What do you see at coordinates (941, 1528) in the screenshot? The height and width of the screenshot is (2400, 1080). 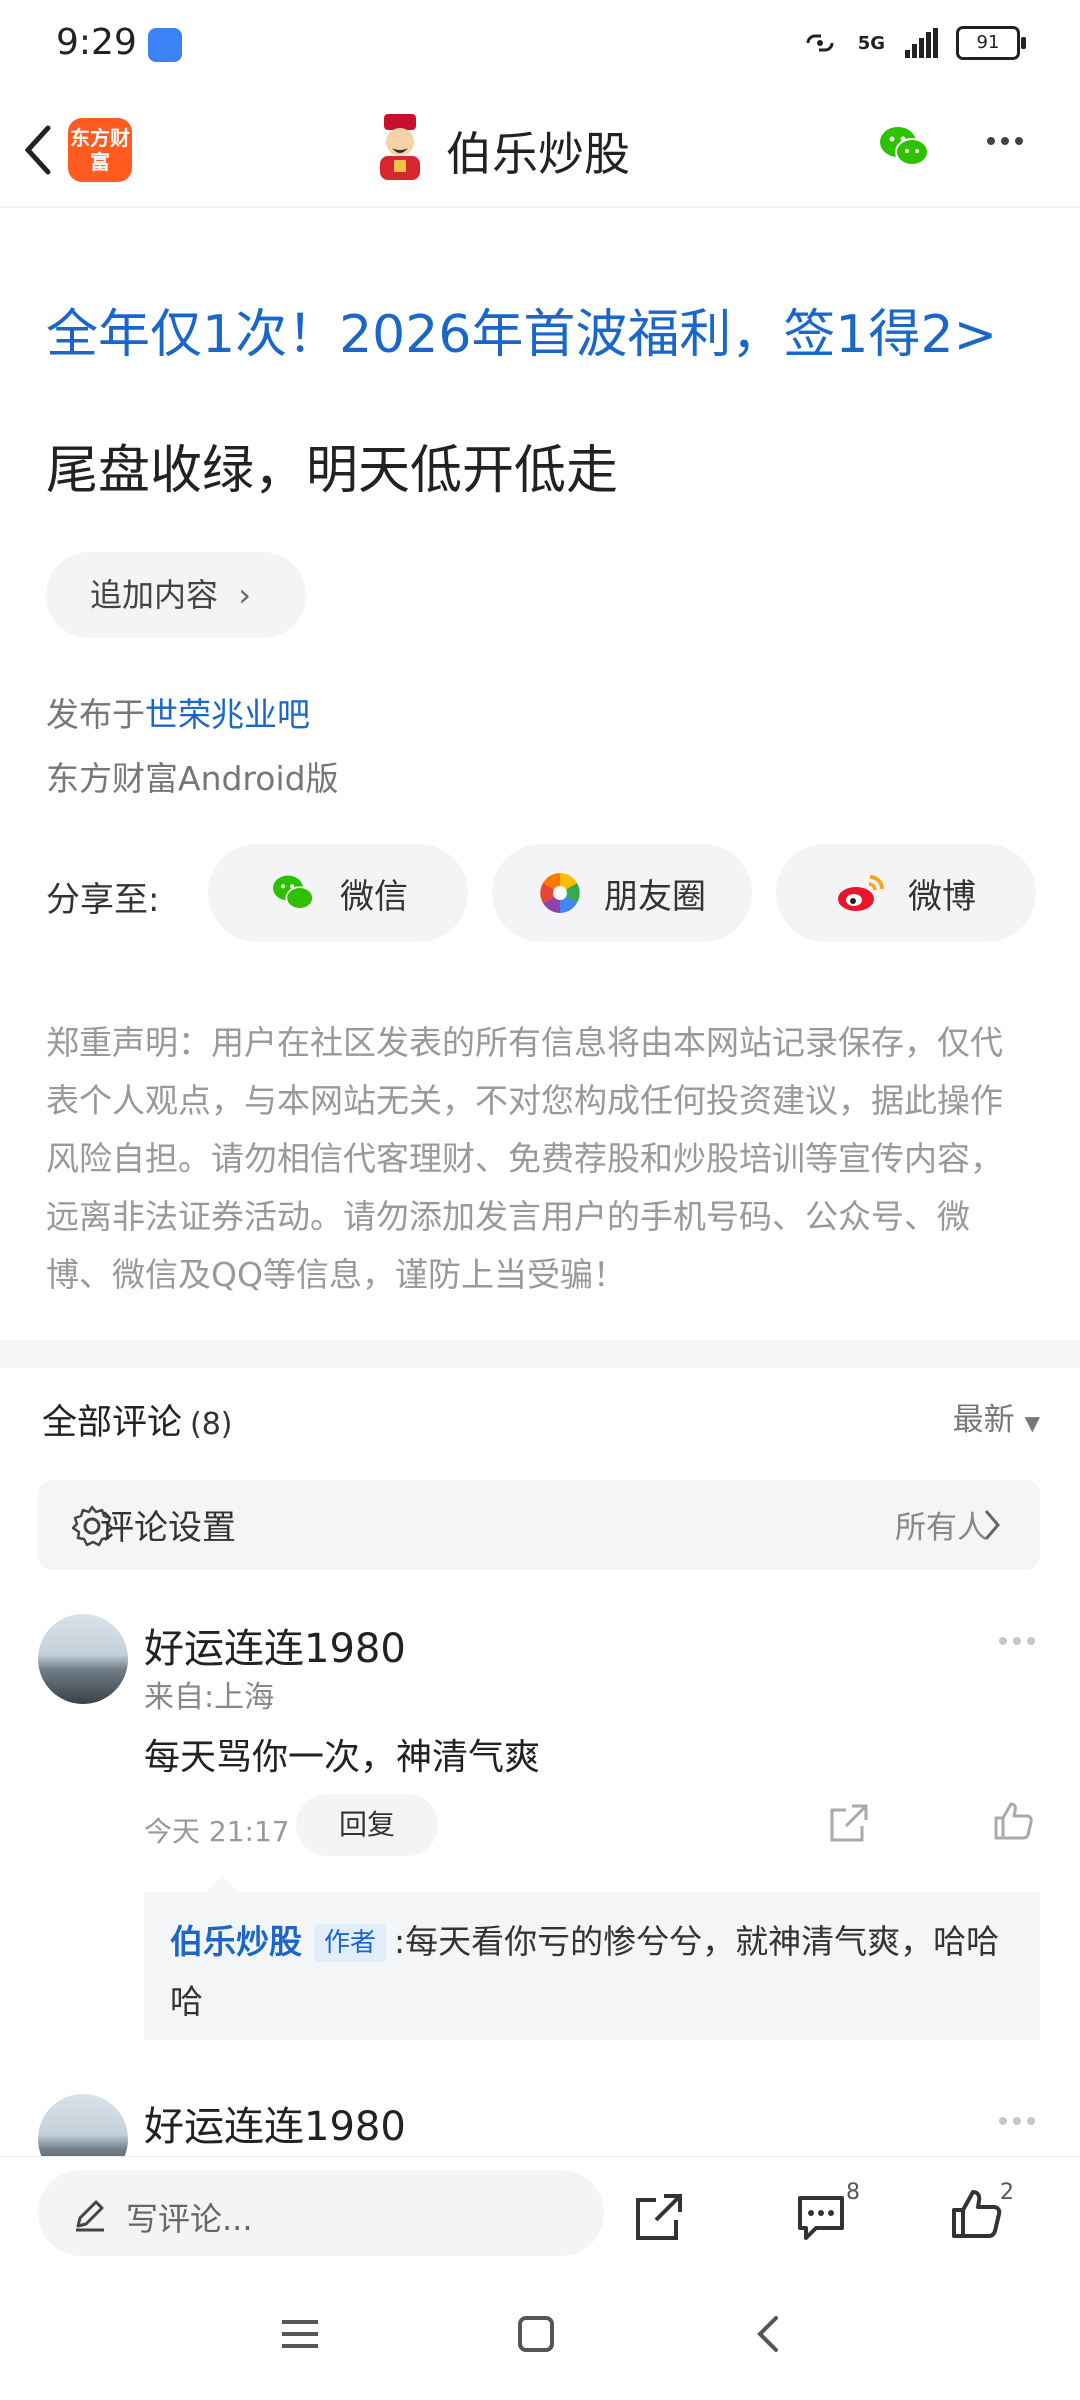 I see `comment-settings-value: 所有人` at bounding box center [941, 1528].